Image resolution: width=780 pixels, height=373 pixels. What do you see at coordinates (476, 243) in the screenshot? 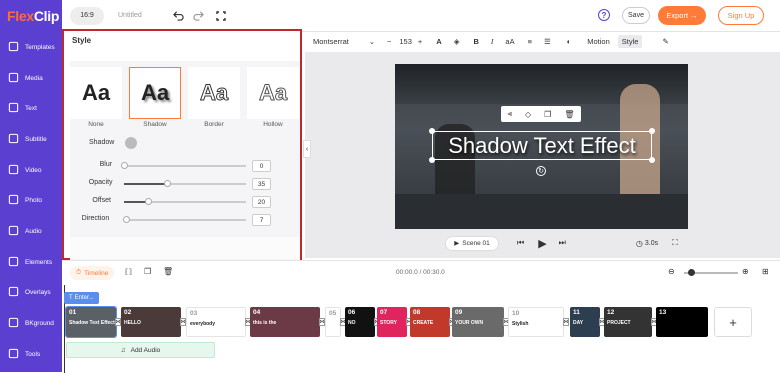
I see `scene-label: Scene 01` at bounding box center [476, 243].